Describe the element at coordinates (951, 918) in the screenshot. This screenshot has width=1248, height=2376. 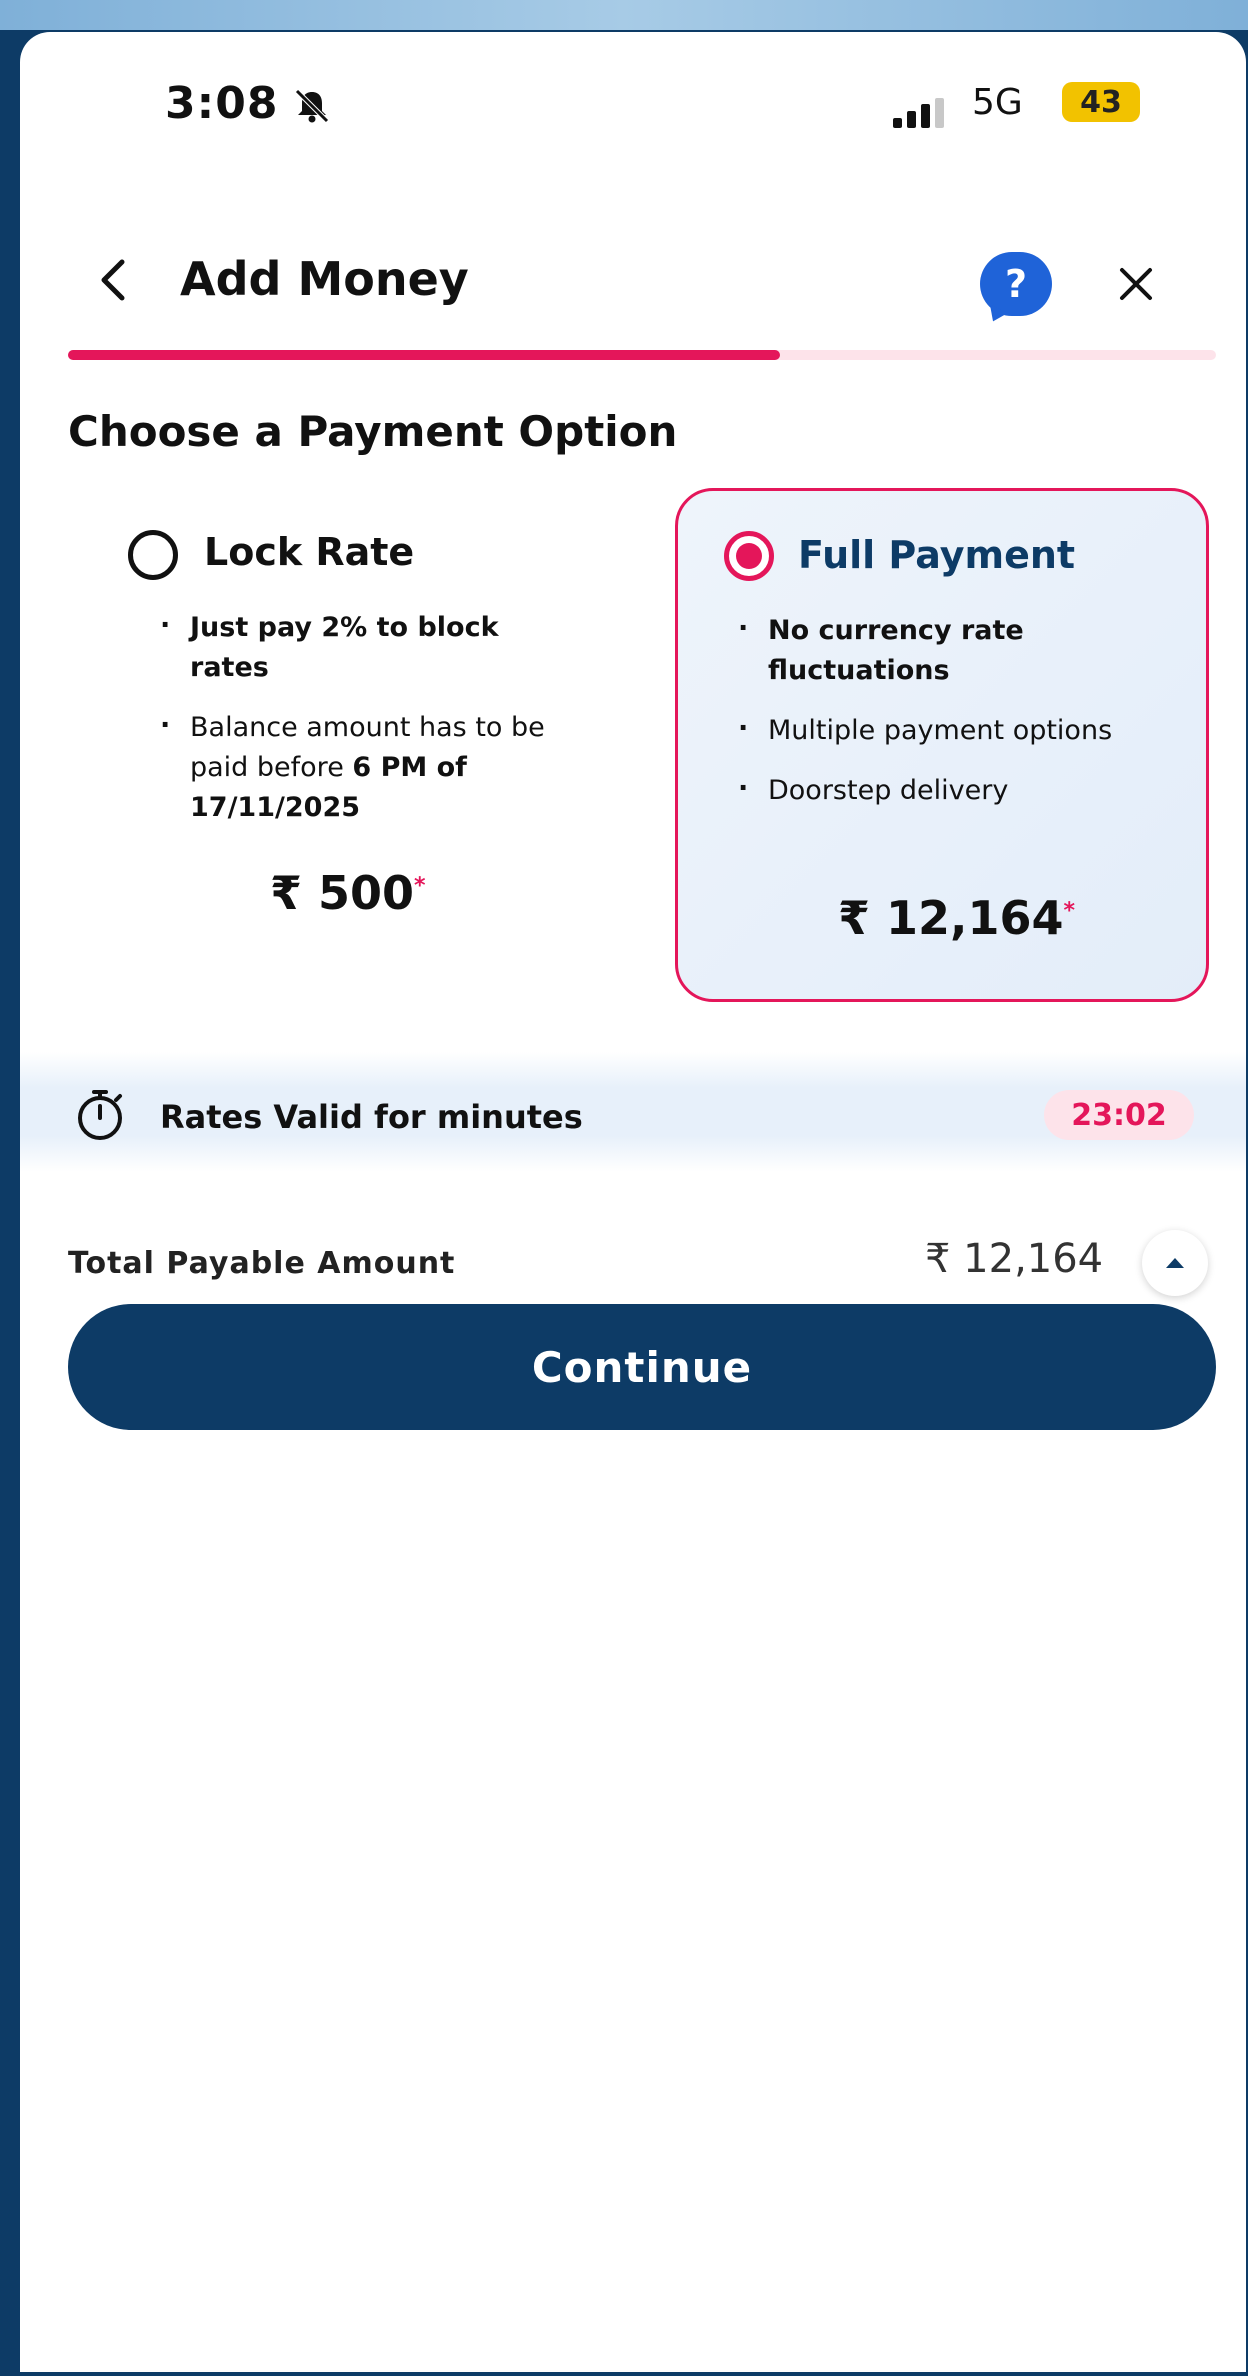
I see `full-payment-price-value: ₹ 12,164` at that location.